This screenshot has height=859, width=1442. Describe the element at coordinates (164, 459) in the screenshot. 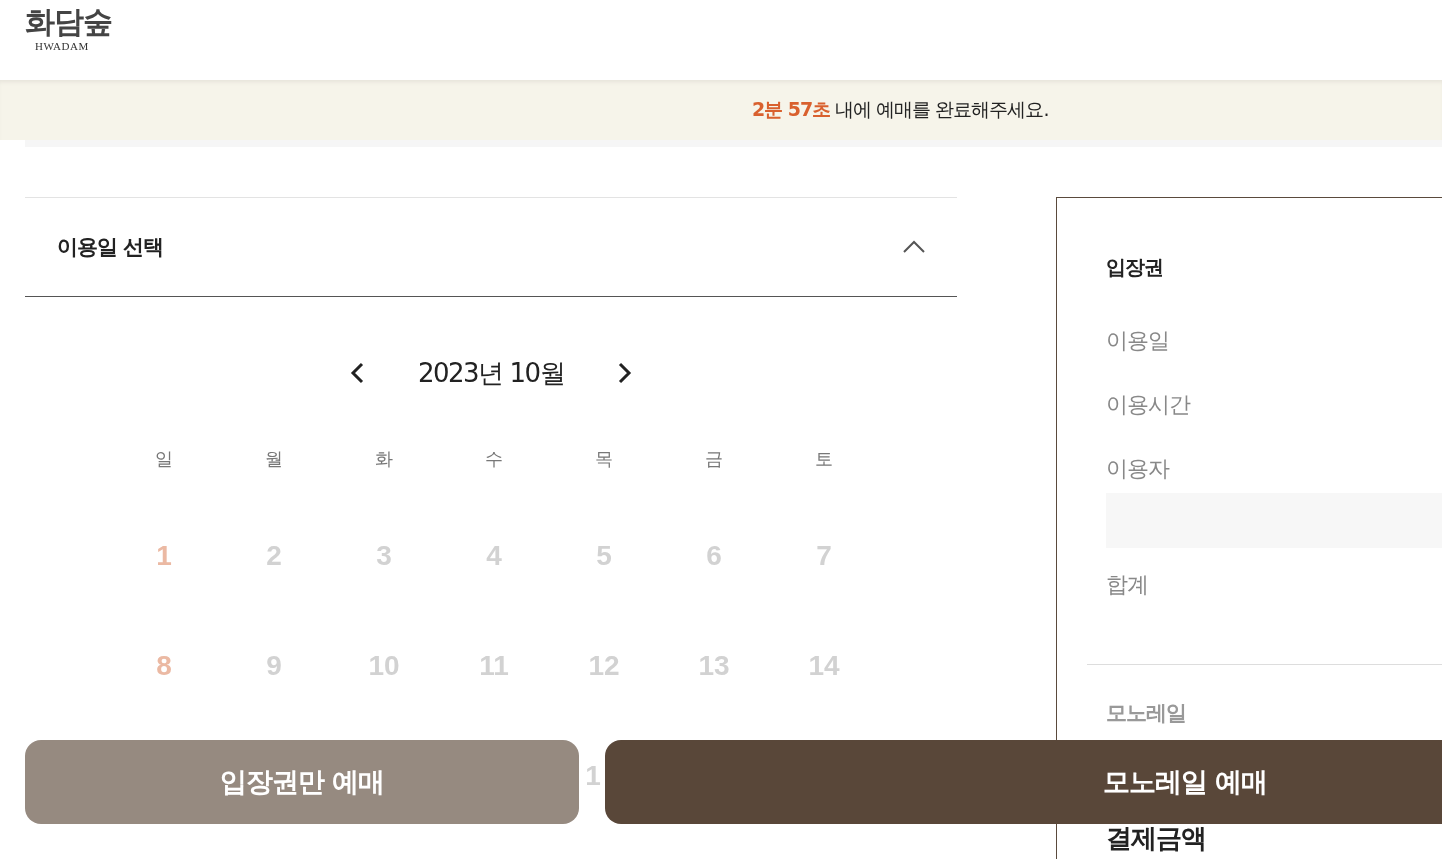

I see `weekday-label: 일` at that location.